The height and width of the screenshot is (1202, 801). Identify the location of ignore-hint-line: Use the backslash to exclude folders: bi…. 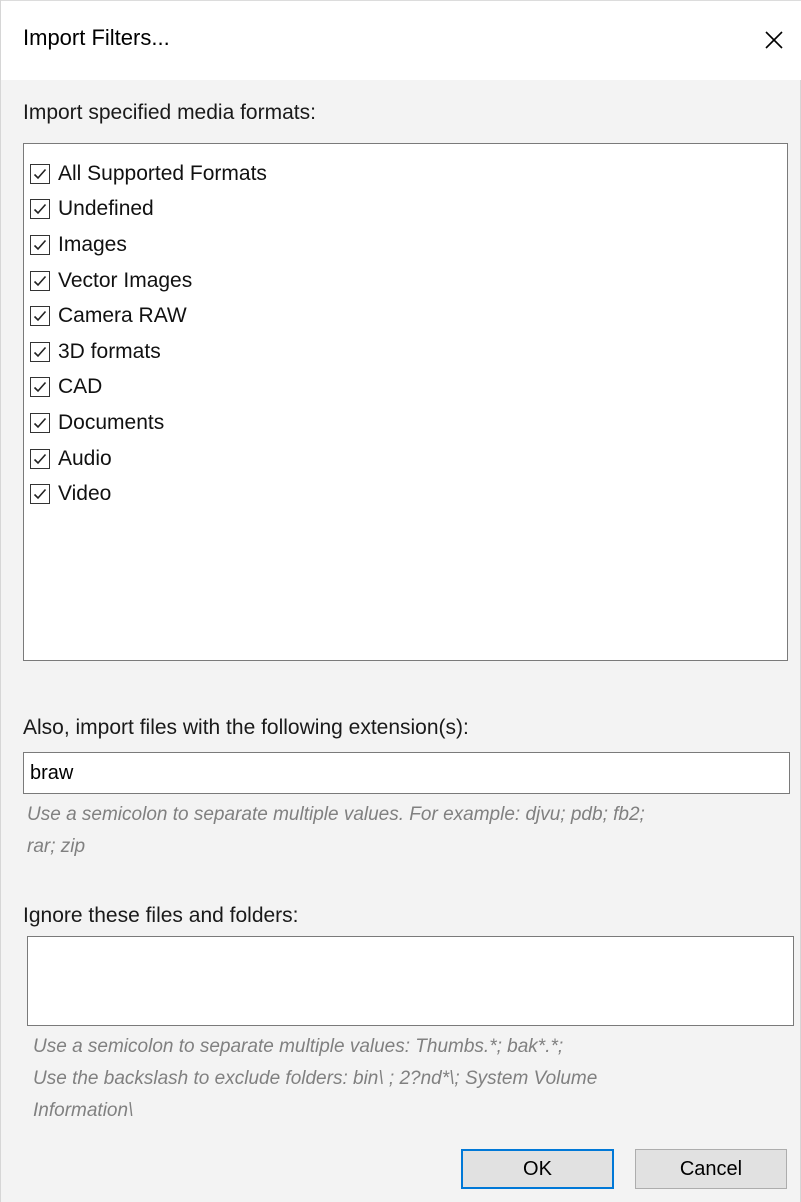
(315, 1078).